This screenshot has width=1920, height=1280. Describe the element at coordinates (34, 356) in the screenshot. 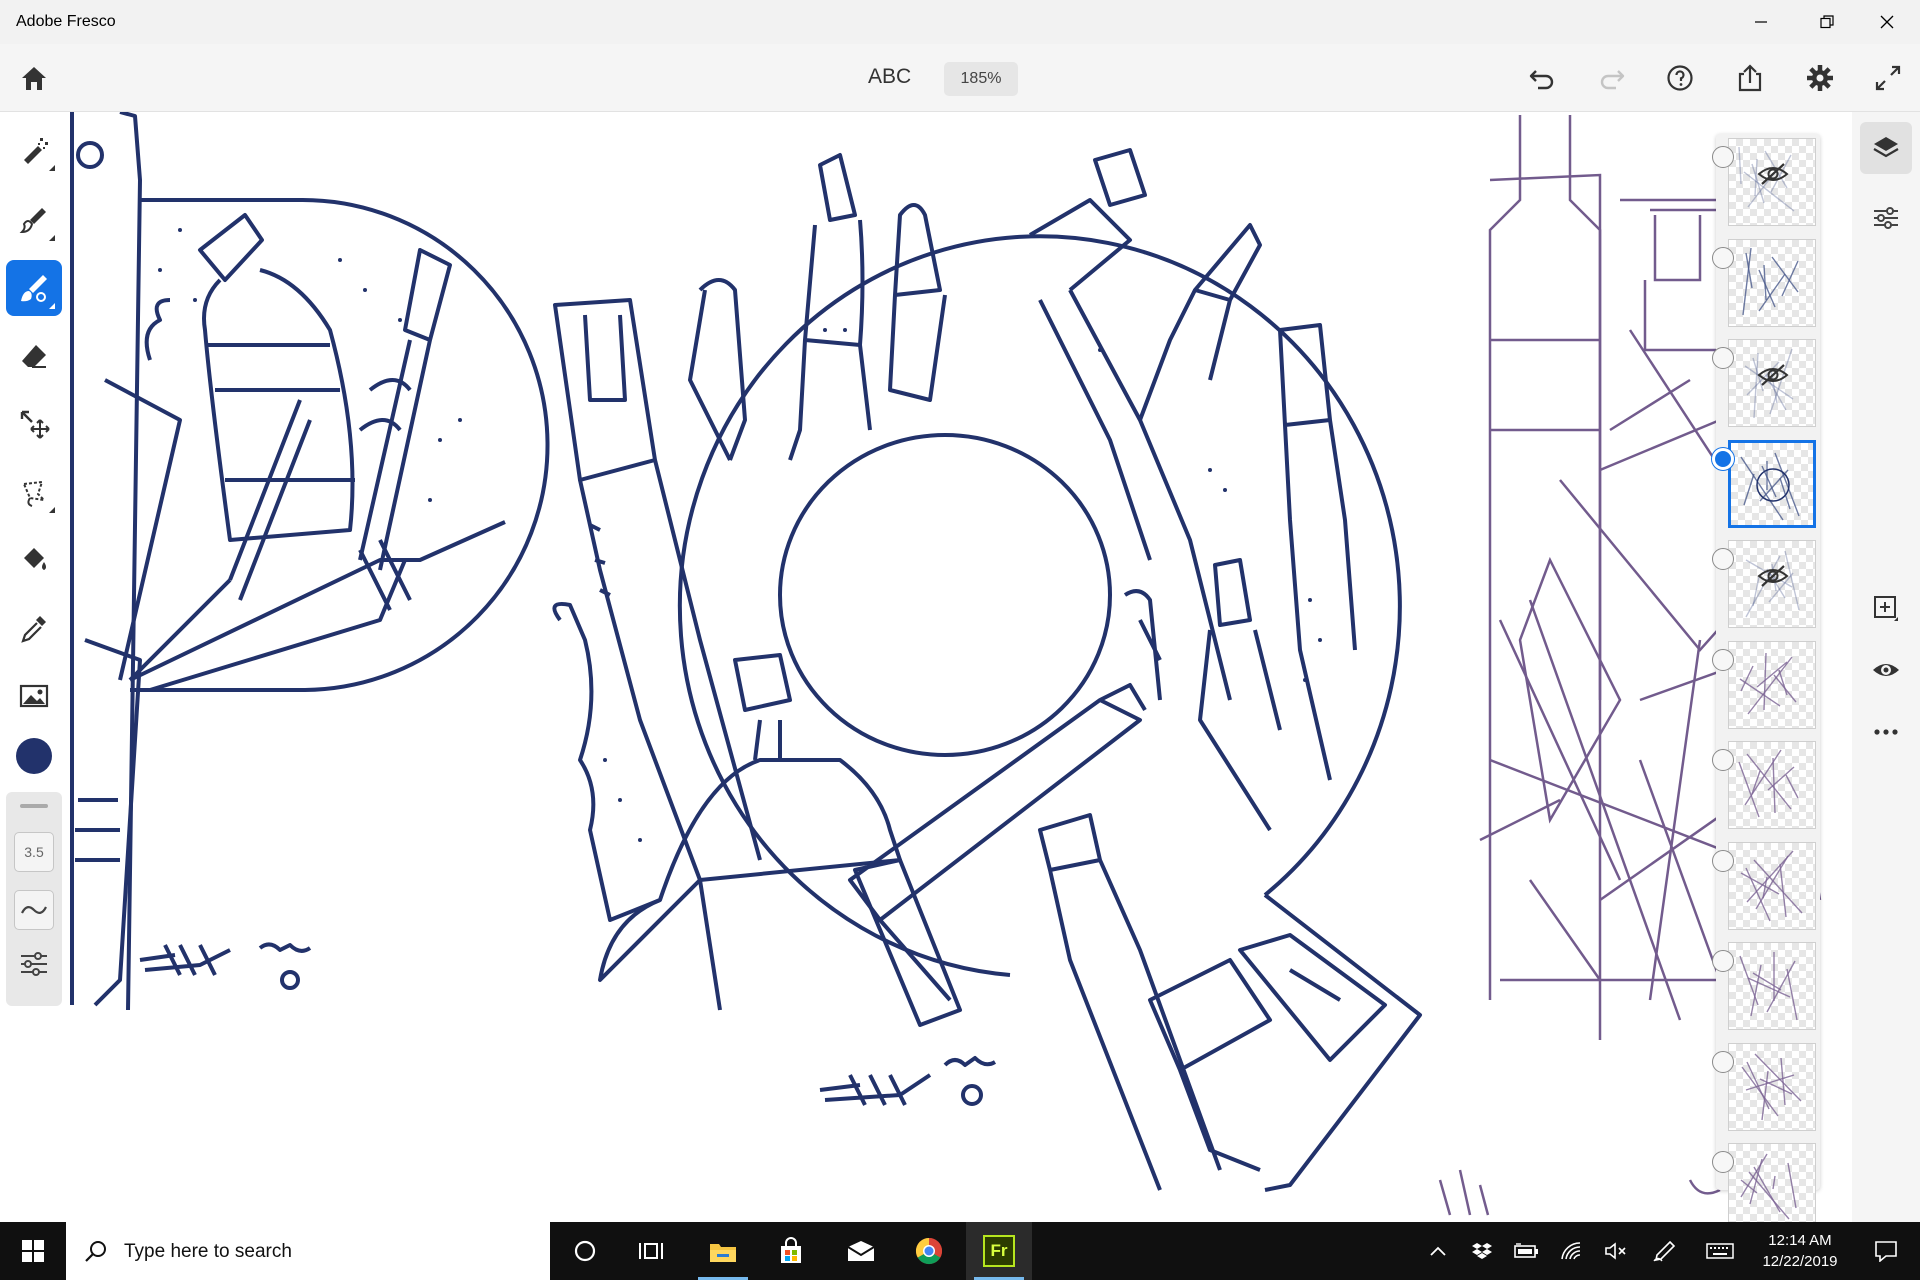

I see `eraser-tool` at that location.